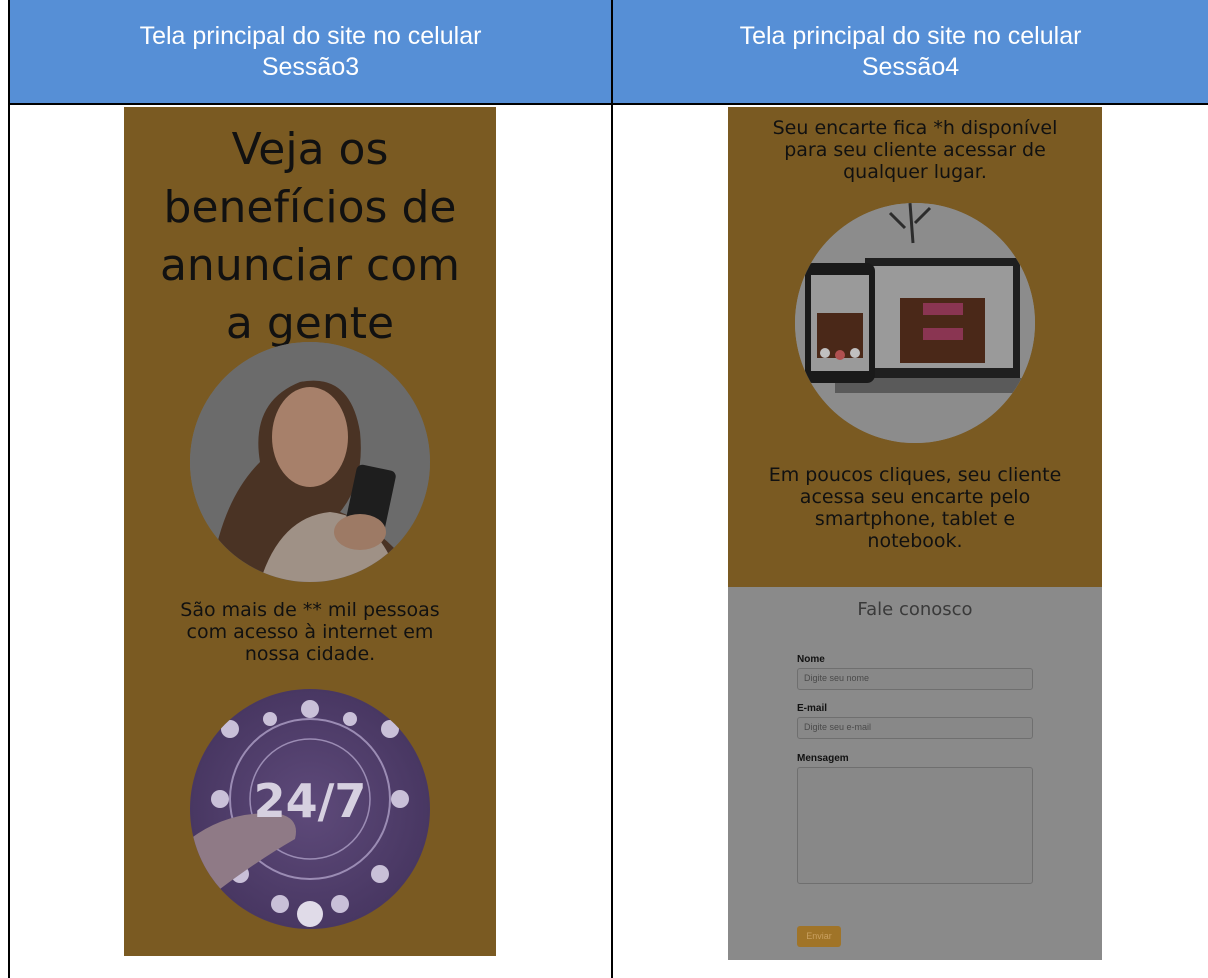 The width and height of the screenshot is (1208, 978). Describe the element at coordinates (915, 825) in the screenshot. I see `message-textarea` at that location.